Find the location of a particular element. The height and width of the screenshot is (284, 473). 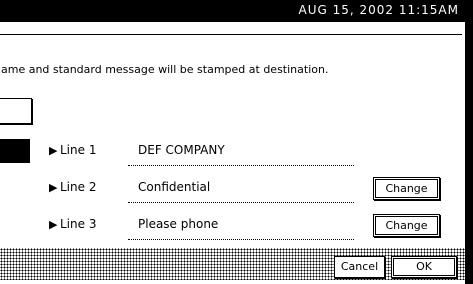

line-label: Line 3 is located at coordinates (78, 224).